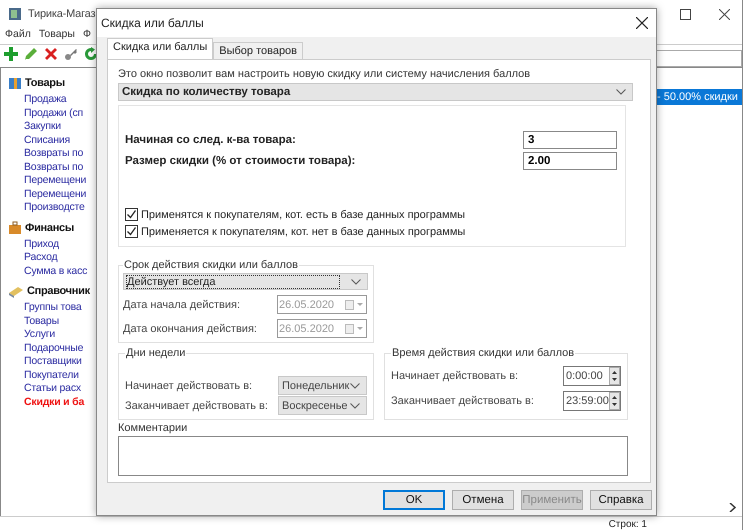 This screenshot has height=530, width=750. What do you see at coordinates (54, 99) in the screenshot?
I see `sidebar-item: Продажа` at bounding box center [54, 99].